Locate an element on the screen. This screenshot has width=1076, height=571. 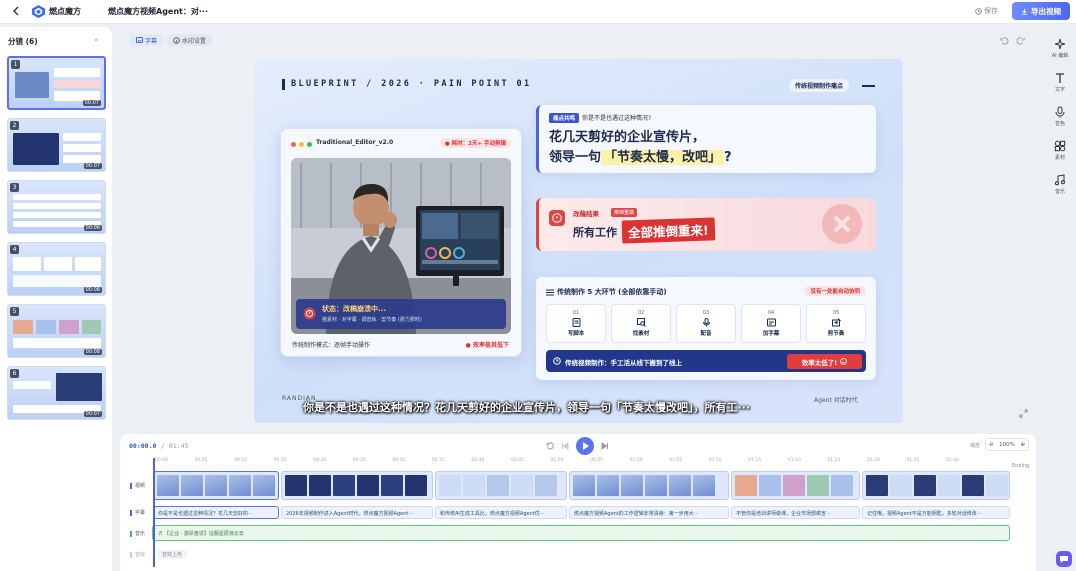
step-card: 02 找素材 is located at coordinates (641, 323).